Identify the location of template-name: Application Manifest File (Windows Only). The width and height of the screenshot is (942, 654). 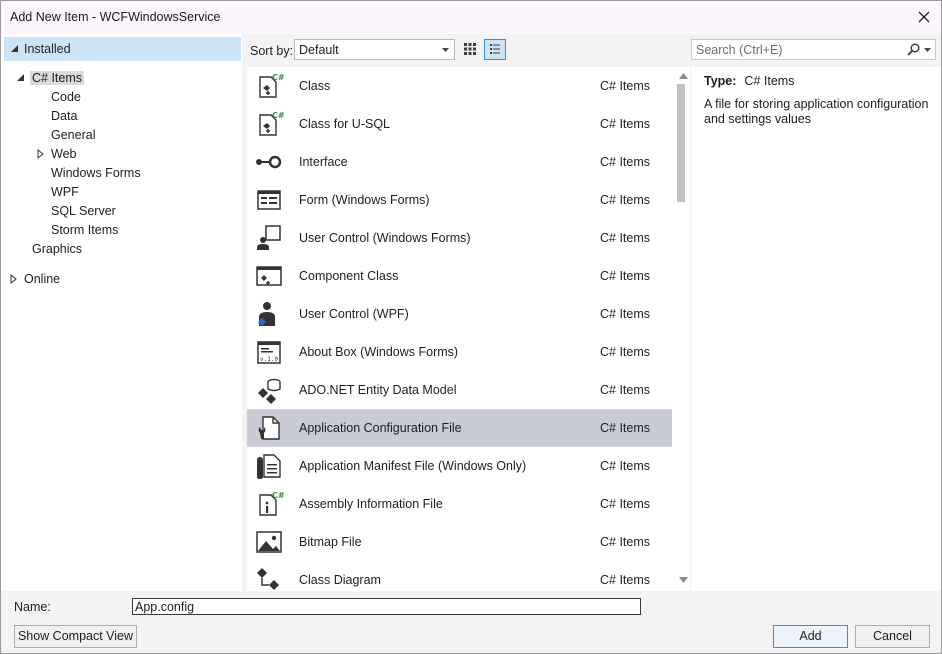
(413, 466).